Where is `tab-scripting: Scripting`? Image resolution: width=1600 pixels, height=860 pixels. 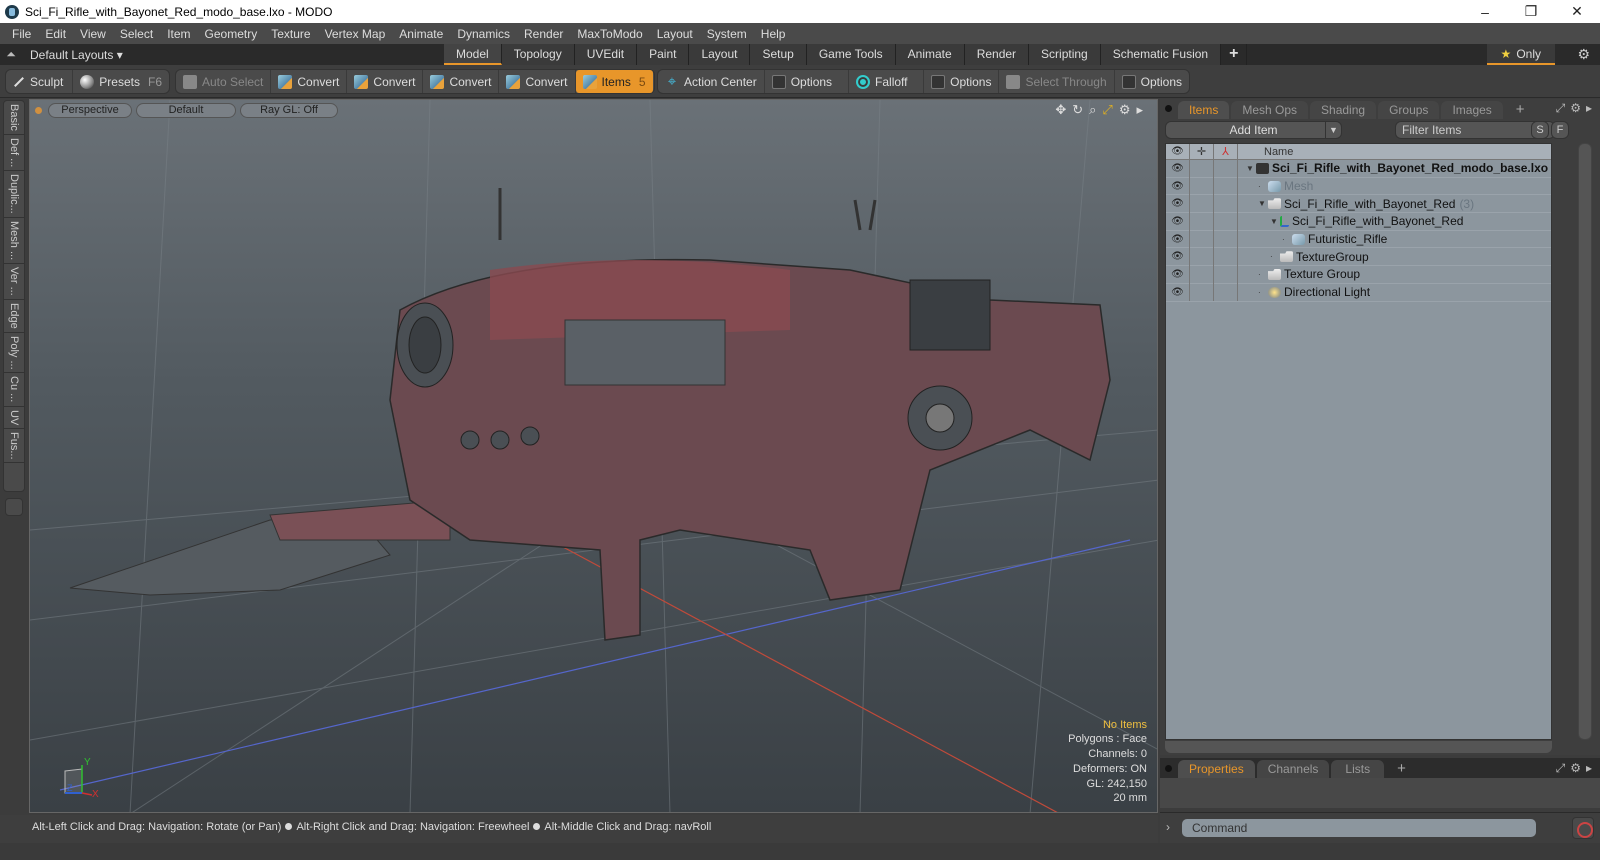 tab-scripting: Scripting is located at coordinates (1065, 54).